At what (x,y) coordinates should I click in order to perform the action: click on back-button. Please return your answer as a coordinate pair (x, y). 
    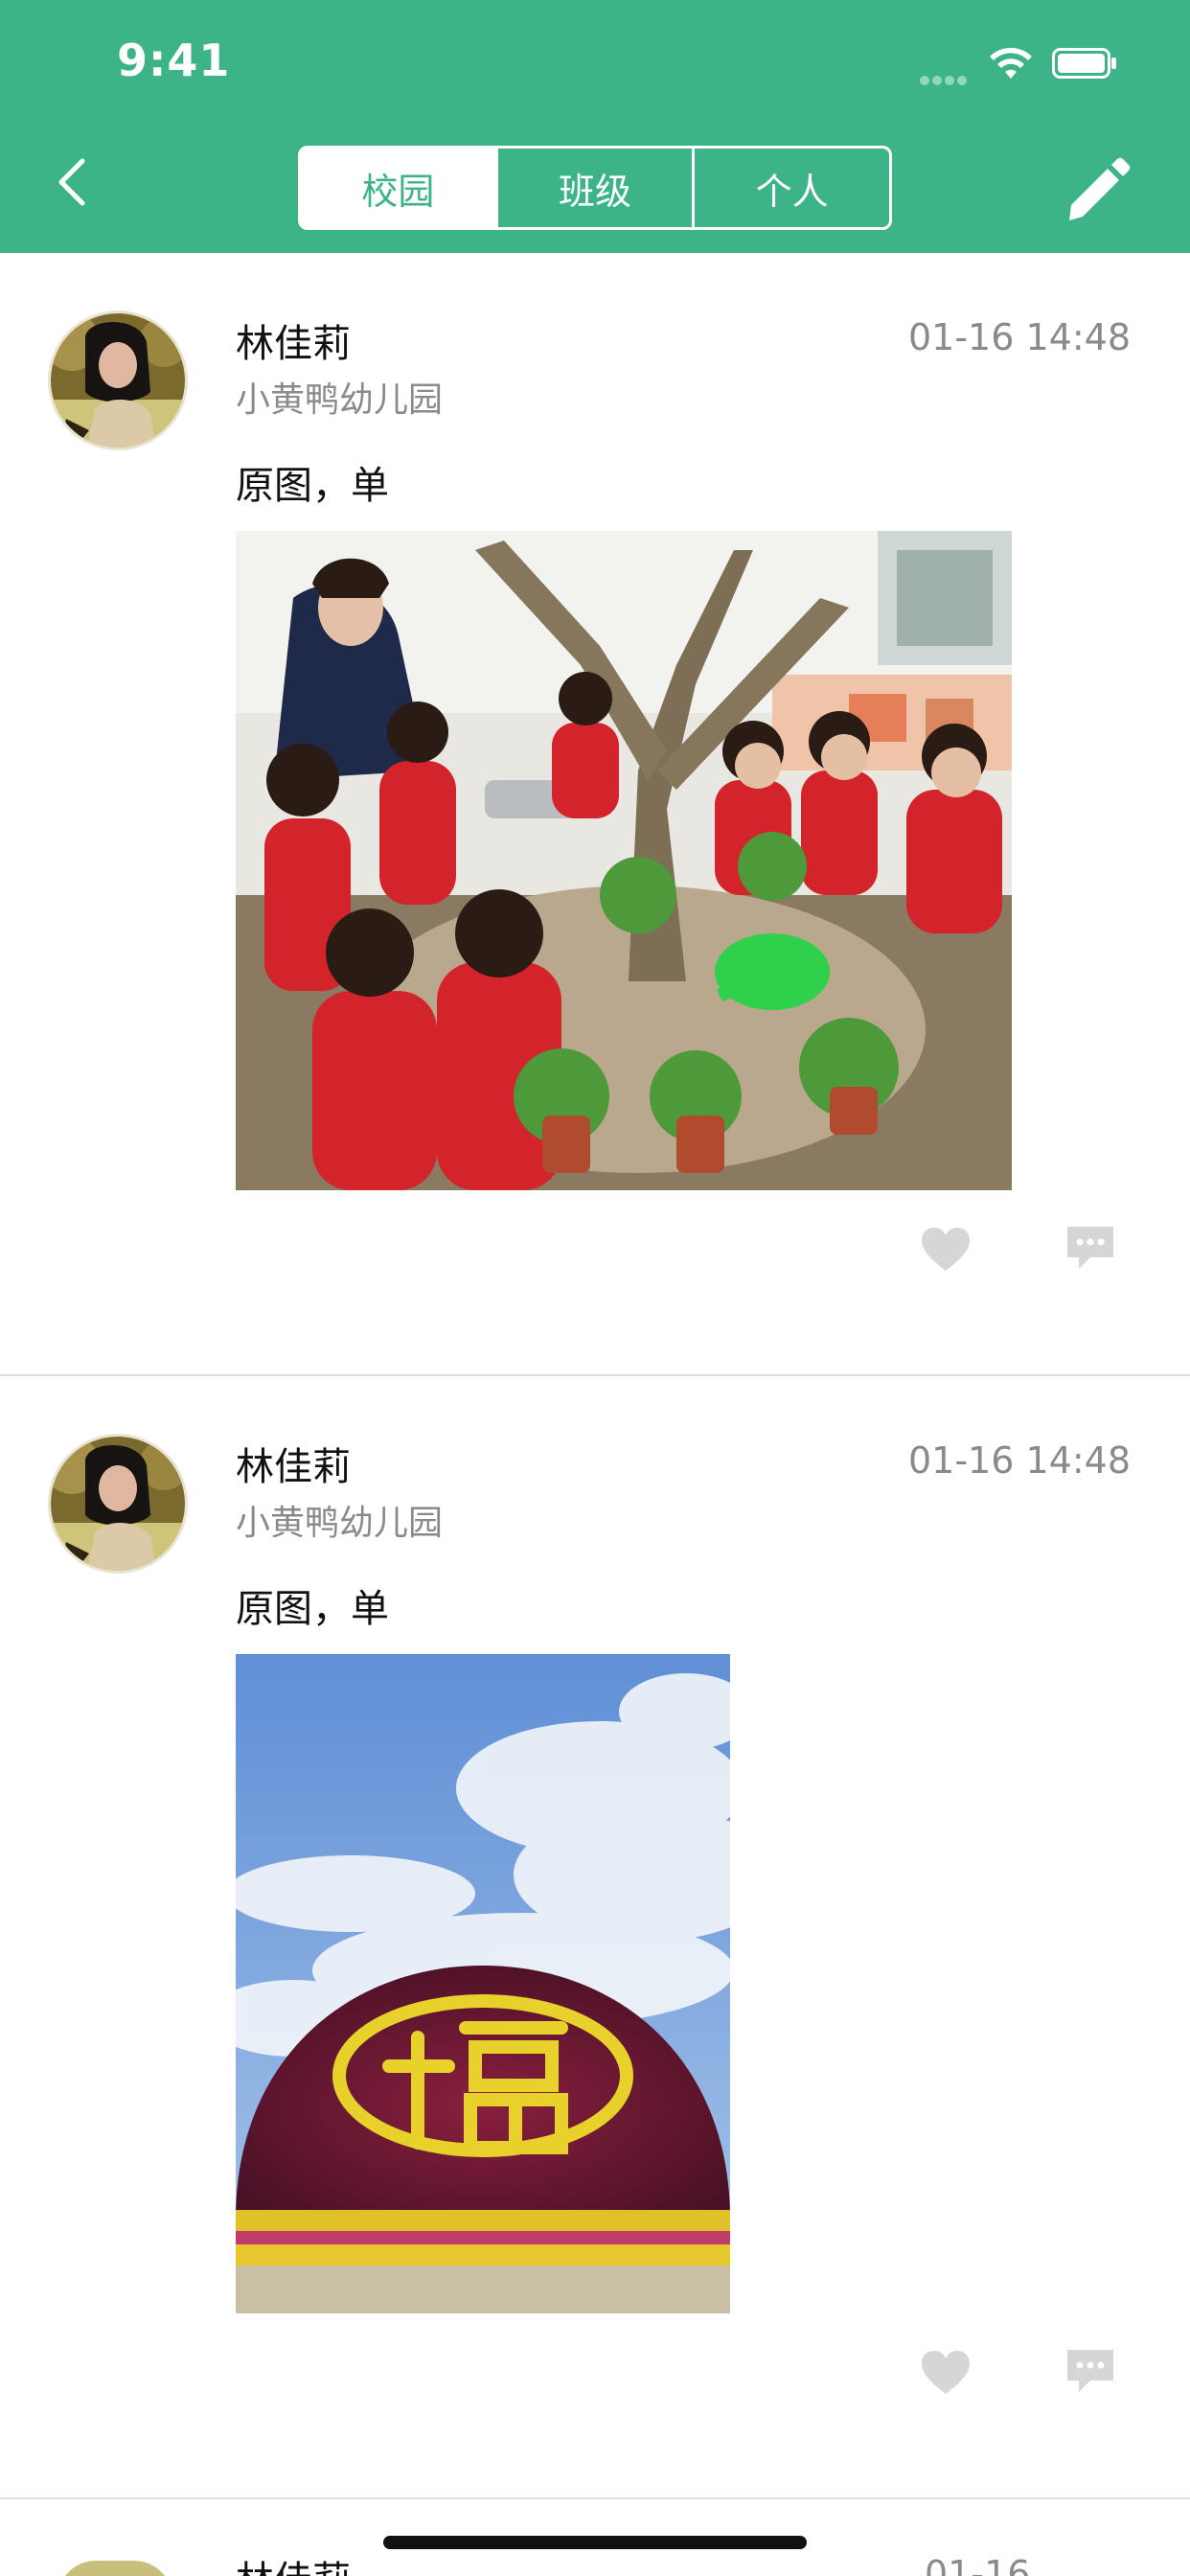
    Looking at the image, I should click on (73, 182).